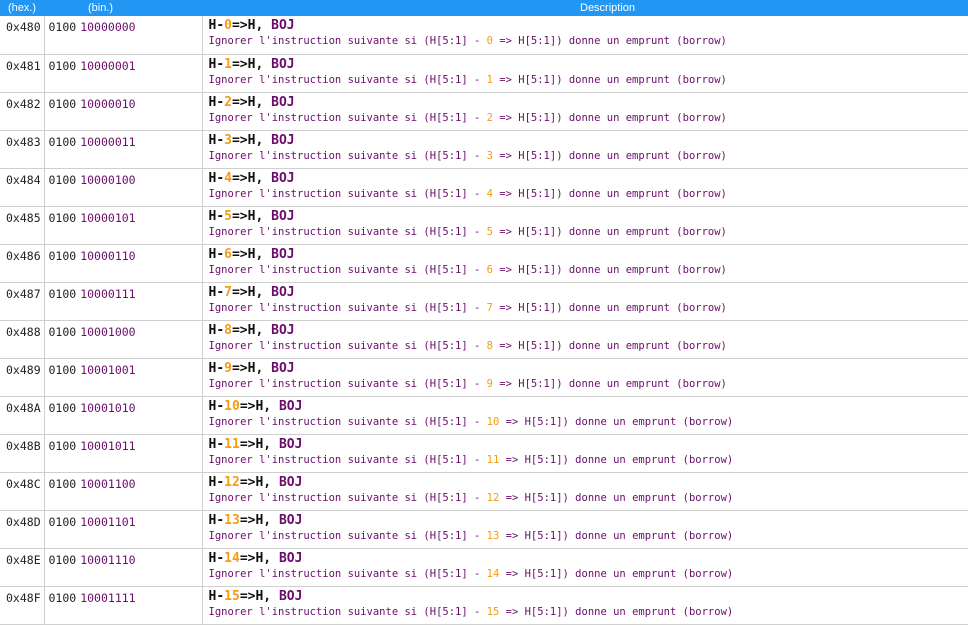  Describe the element at coordinates (588, 483) in the screenshot. I see `mnemonic: H-12=>H, BOJ` at that location.